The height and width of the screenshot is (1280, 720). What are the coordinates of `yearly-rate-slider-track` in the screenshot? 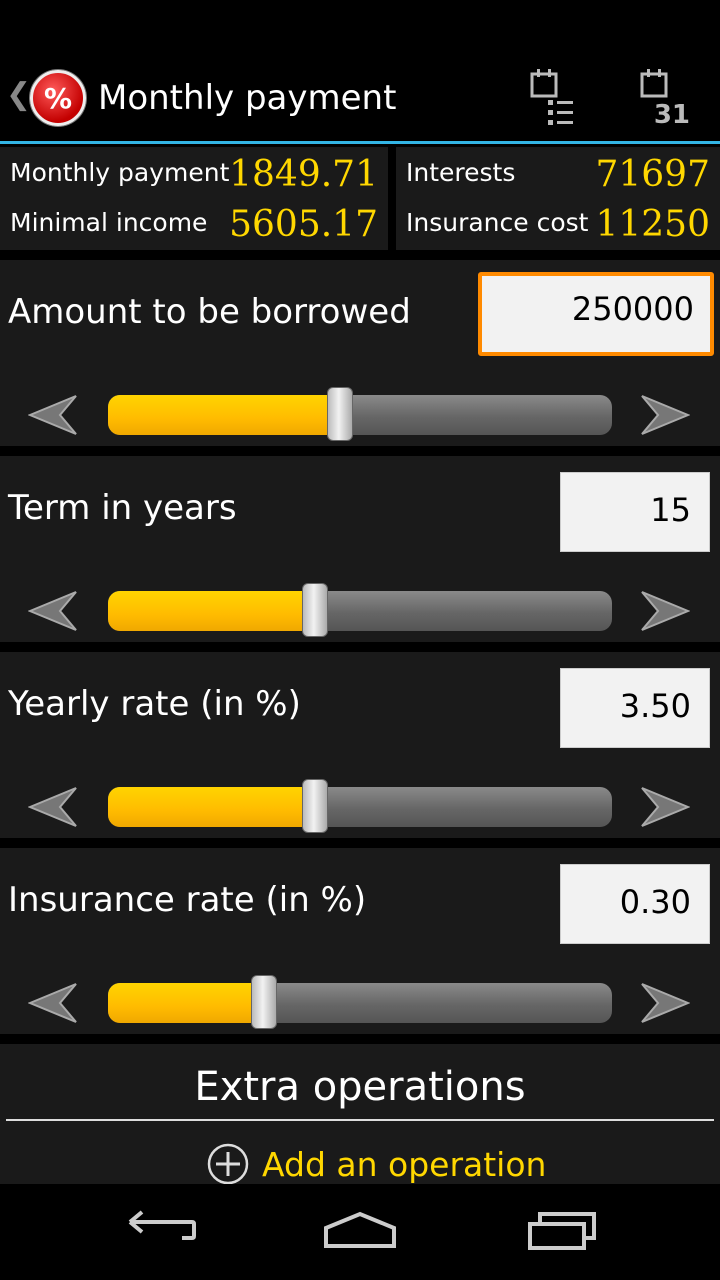 It's located at (360, 807).